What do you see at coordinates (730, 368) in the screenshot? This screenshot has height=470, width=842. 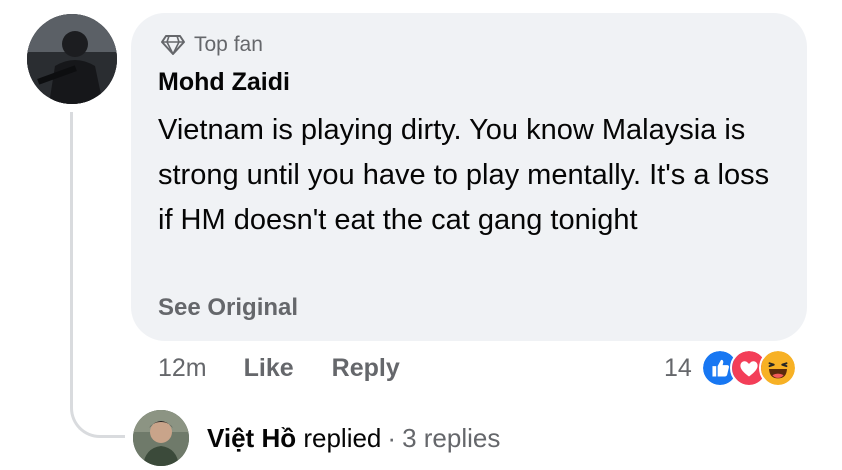 I see `reaction-summary: 14` at bounding box center [730, 368].